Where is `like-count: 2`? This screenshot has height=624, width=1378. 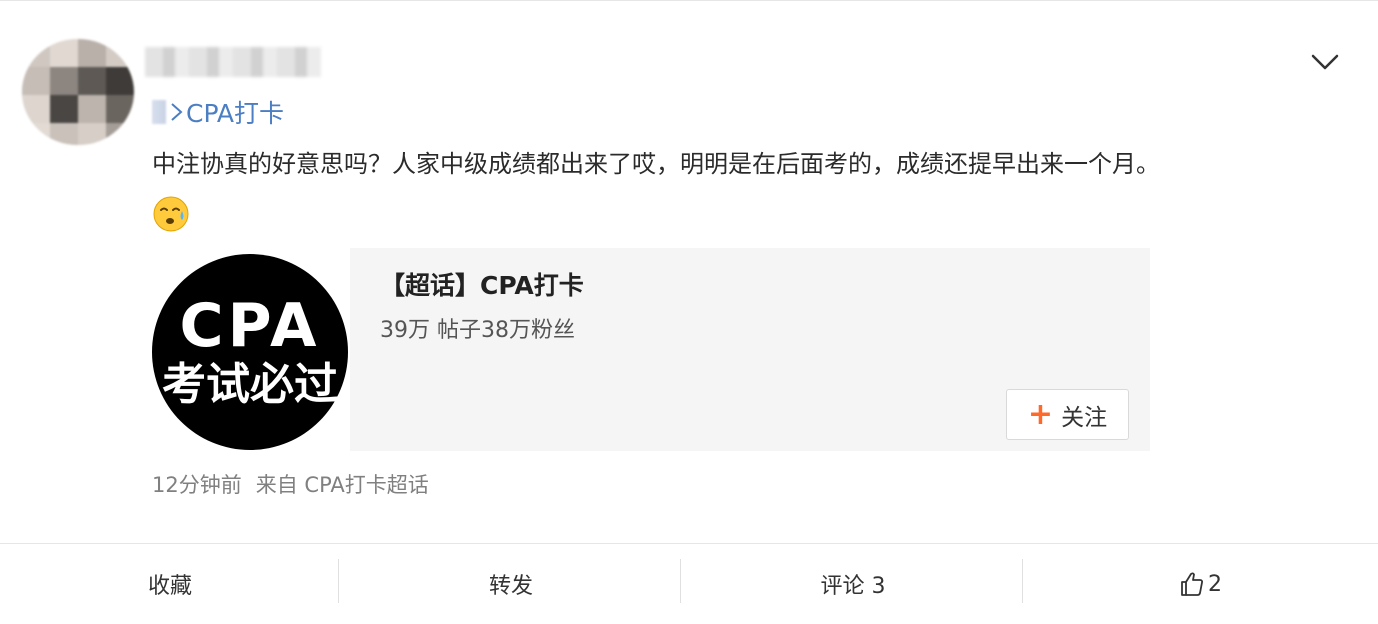 like-count: 2 is located at coordinates (1215, 584).